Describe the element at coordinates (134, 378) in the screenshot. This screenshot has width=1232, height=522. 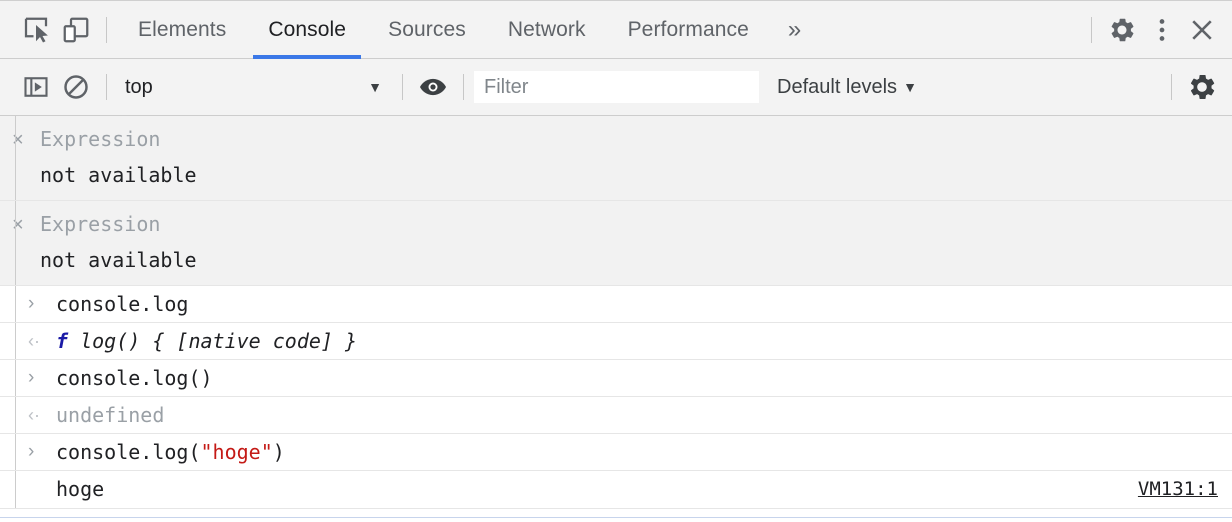
I see `console-input-code: console.log()` at that location.